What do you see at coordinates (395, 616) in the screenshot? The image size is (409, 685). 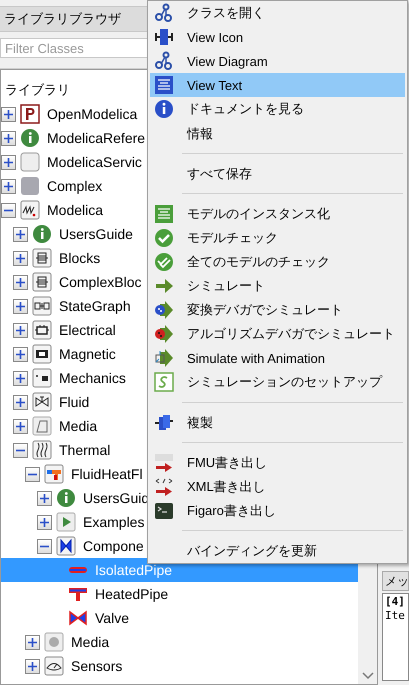 I see `message-text: Ite` at bounding box center [395, 616].